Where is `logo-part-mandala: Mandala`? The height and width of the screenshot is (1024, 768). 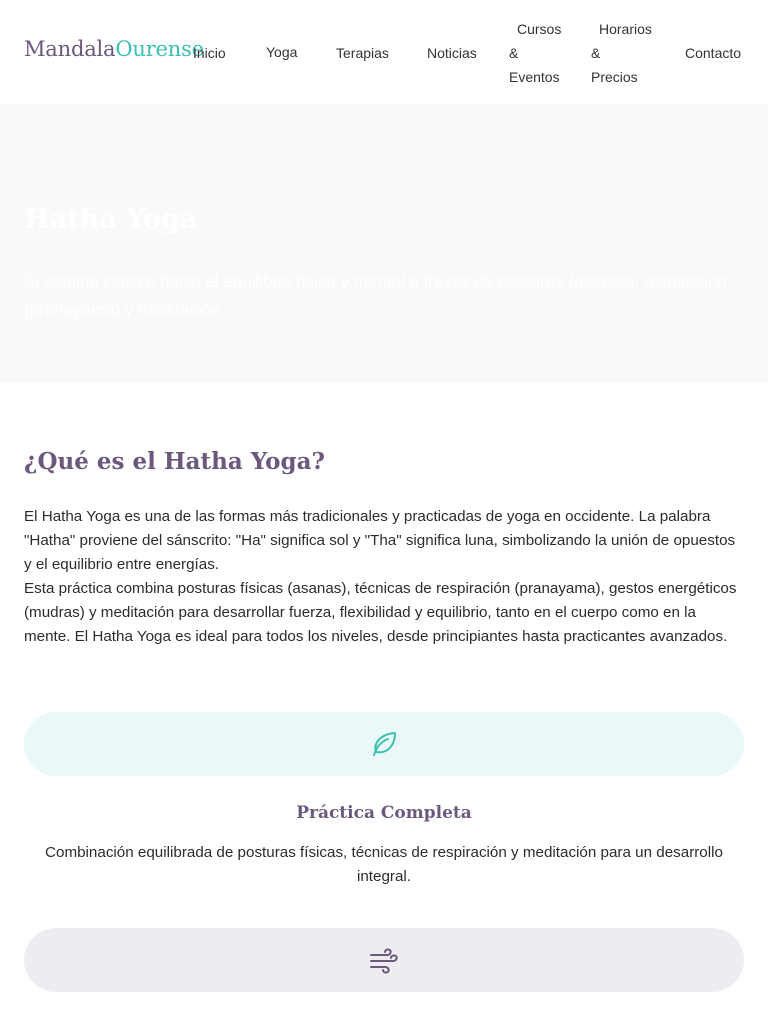 logo-part-mandala: Mandala is located at coordinates (70, 49).